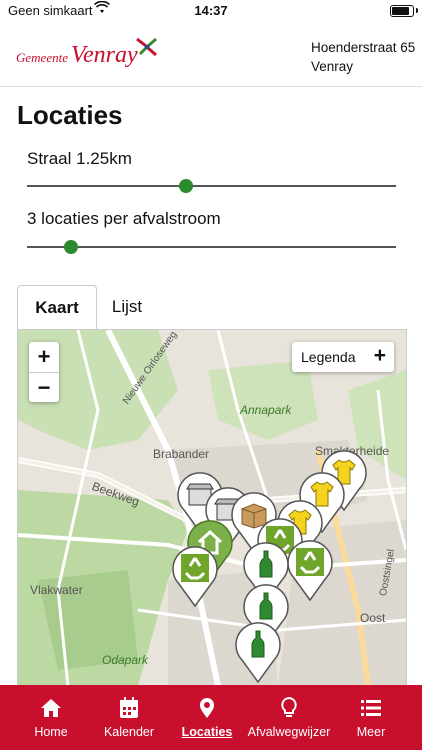 The width and height of the screenshot is (422, 750). I want to click on zoom-out-button: −, so click(44, 388).